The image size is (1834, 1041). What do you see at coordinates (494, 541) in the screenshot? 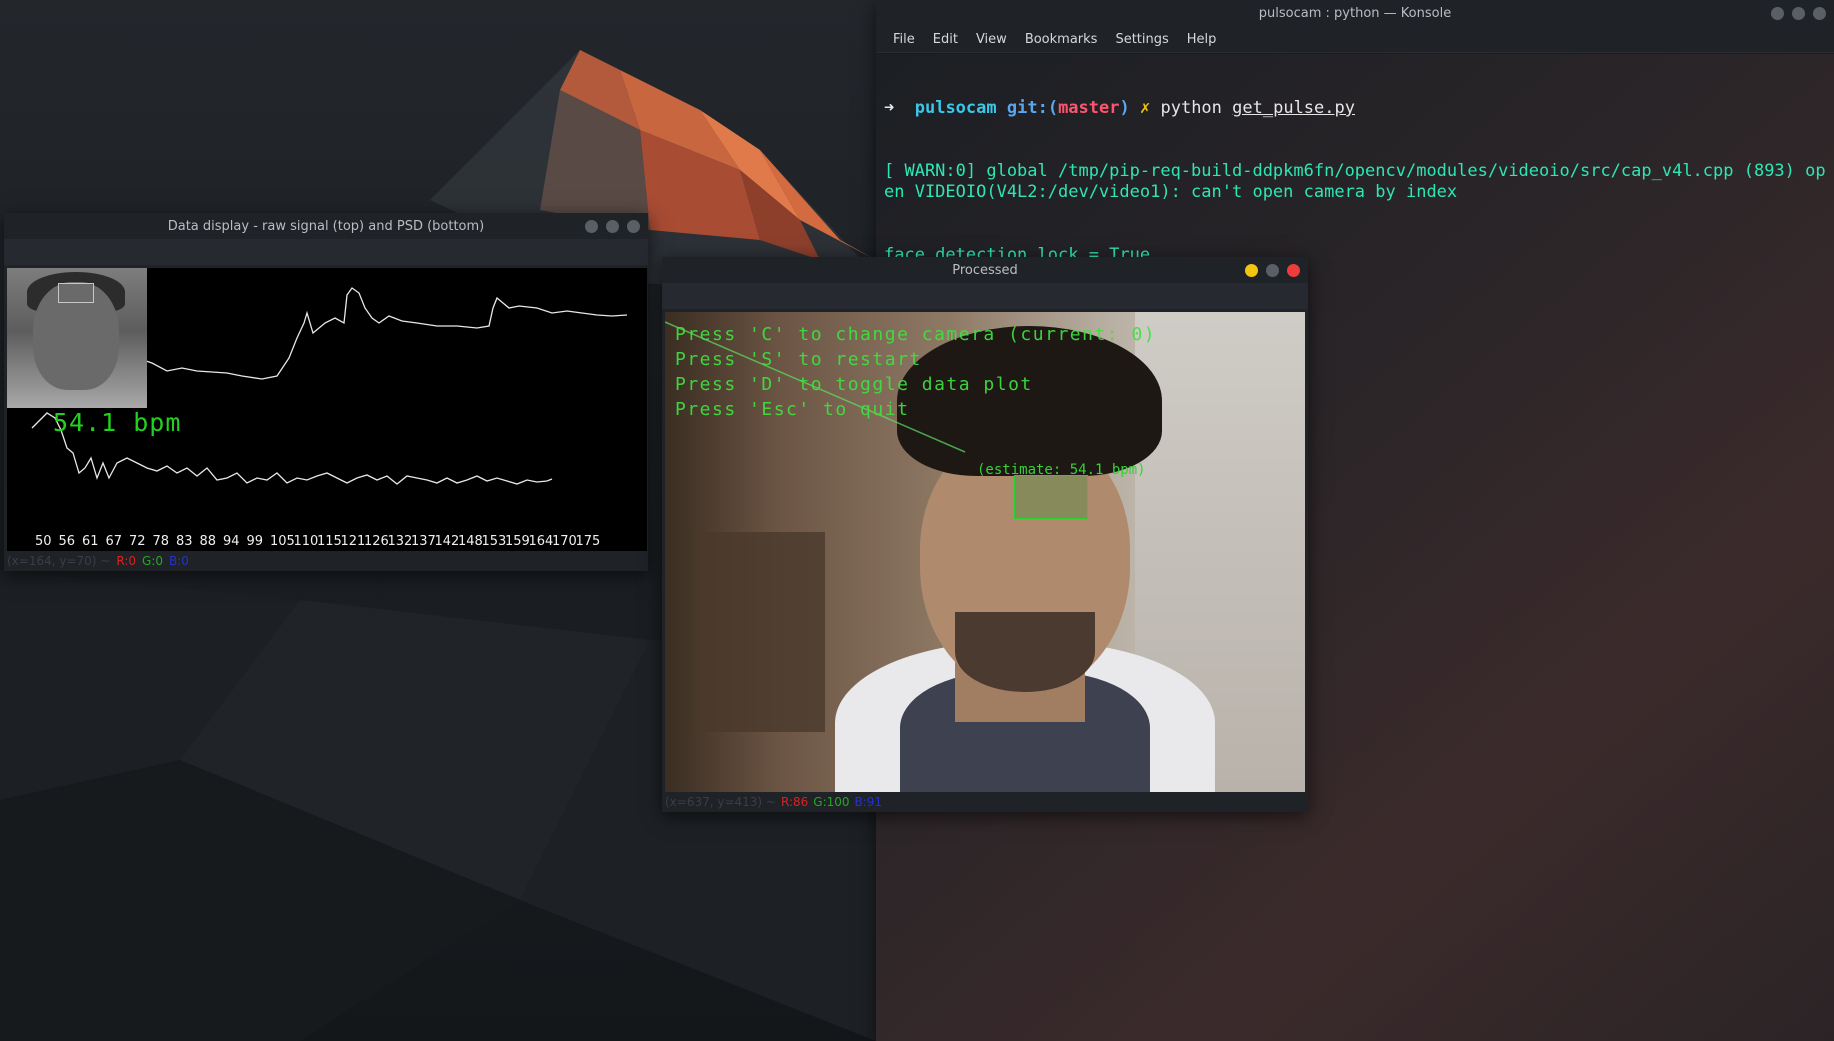
I see `freq-tick: 153` at bounding box center [494, 541].